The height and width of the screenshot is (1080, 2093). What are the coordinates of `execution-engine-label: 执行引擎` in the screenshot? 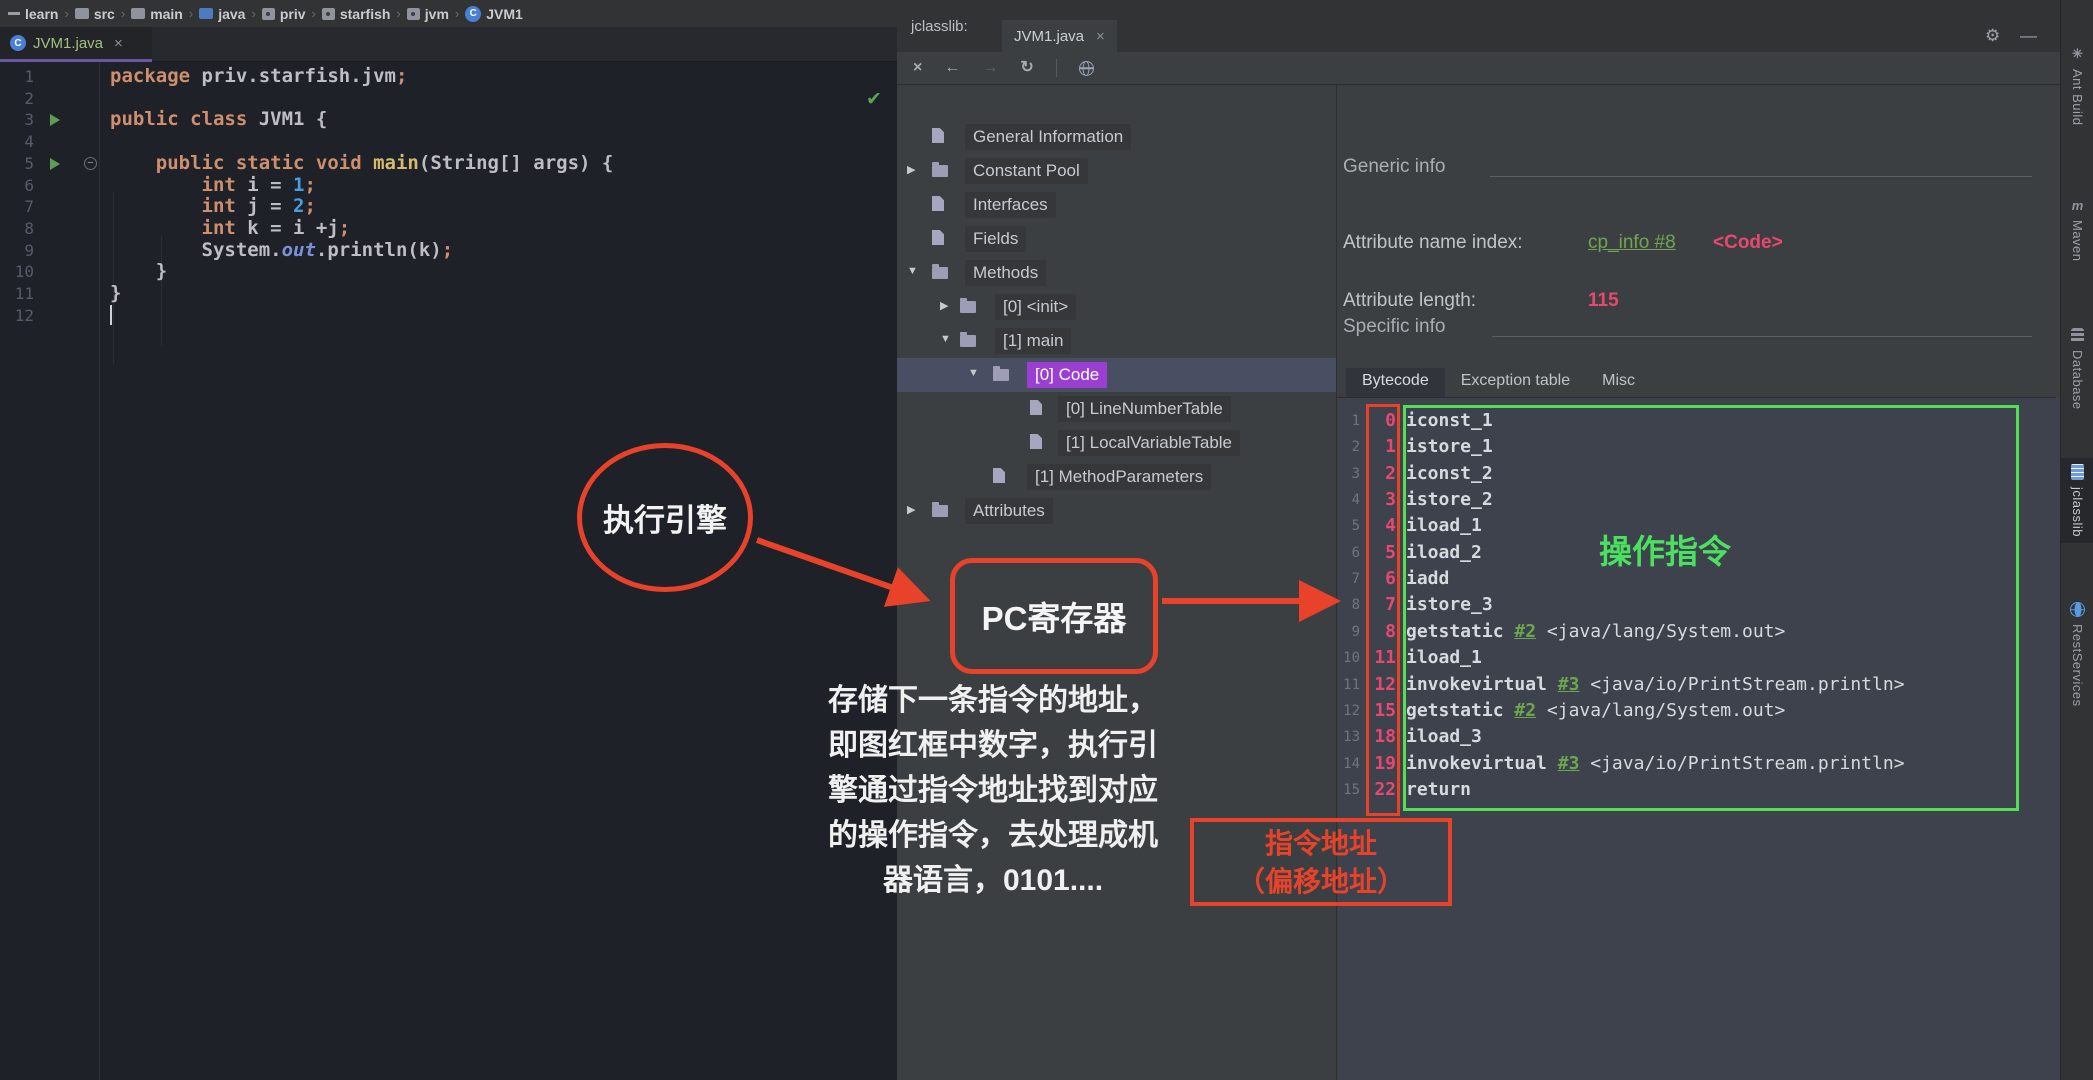 It's located at (665, 520).